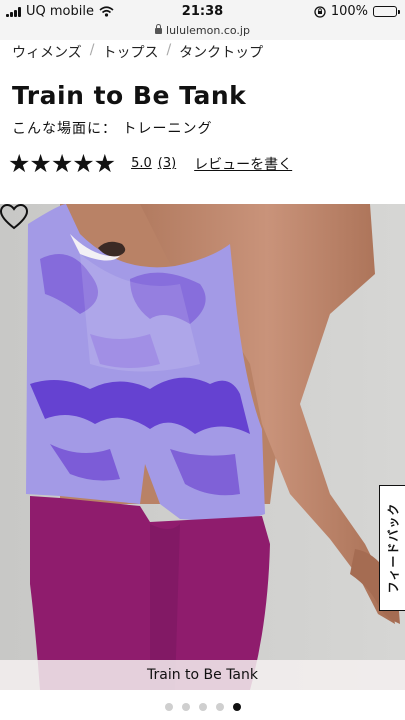 This screenshot has height=720, width=405. I want to click on review-count: (3), so click(167, 163).